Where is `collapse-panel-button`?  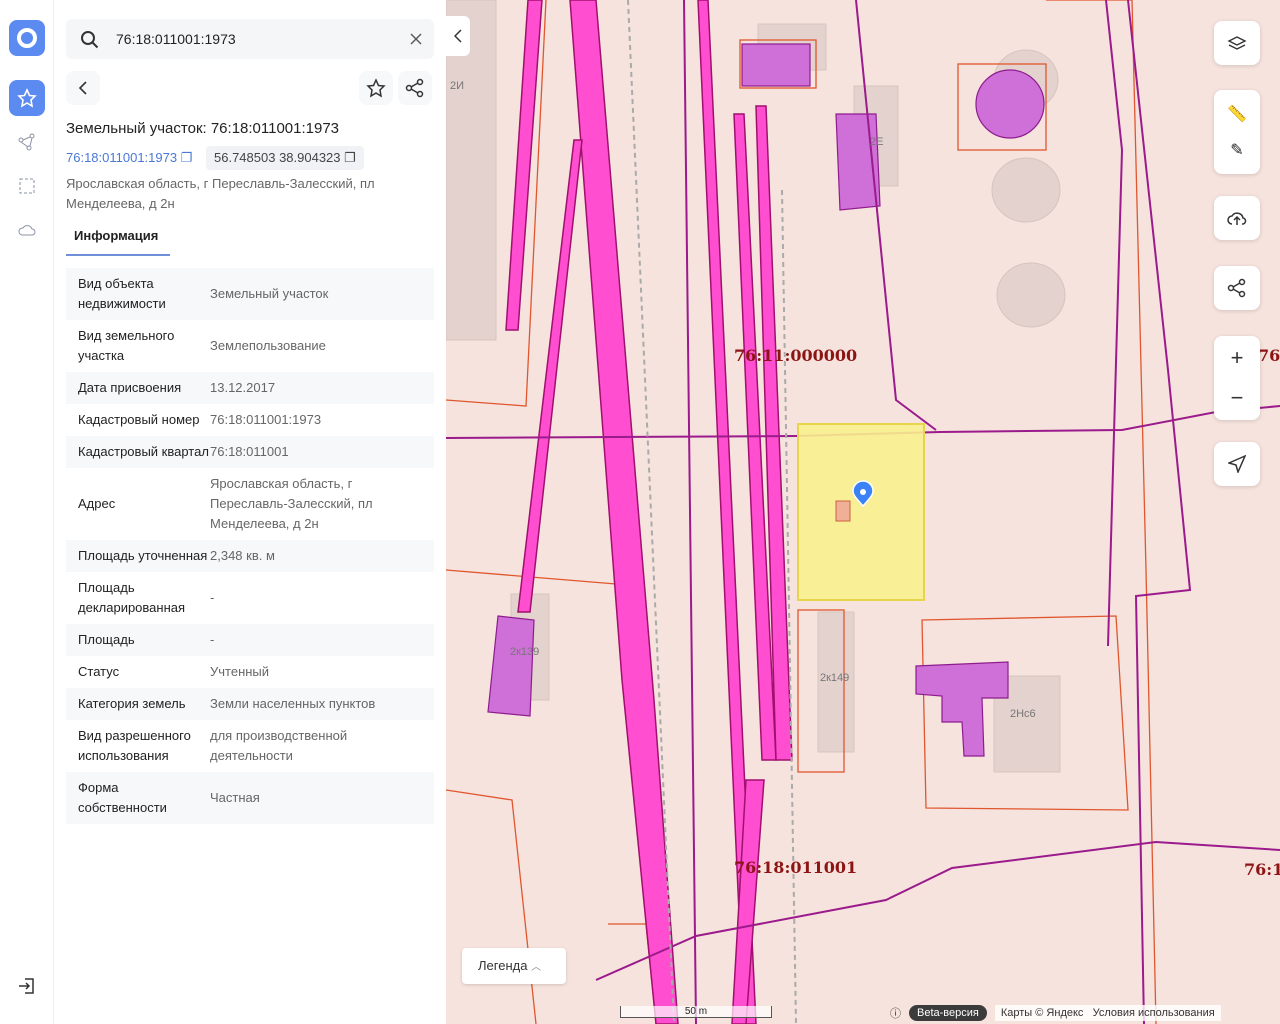 collapse-panel-button is located at coordinates (458, 36).